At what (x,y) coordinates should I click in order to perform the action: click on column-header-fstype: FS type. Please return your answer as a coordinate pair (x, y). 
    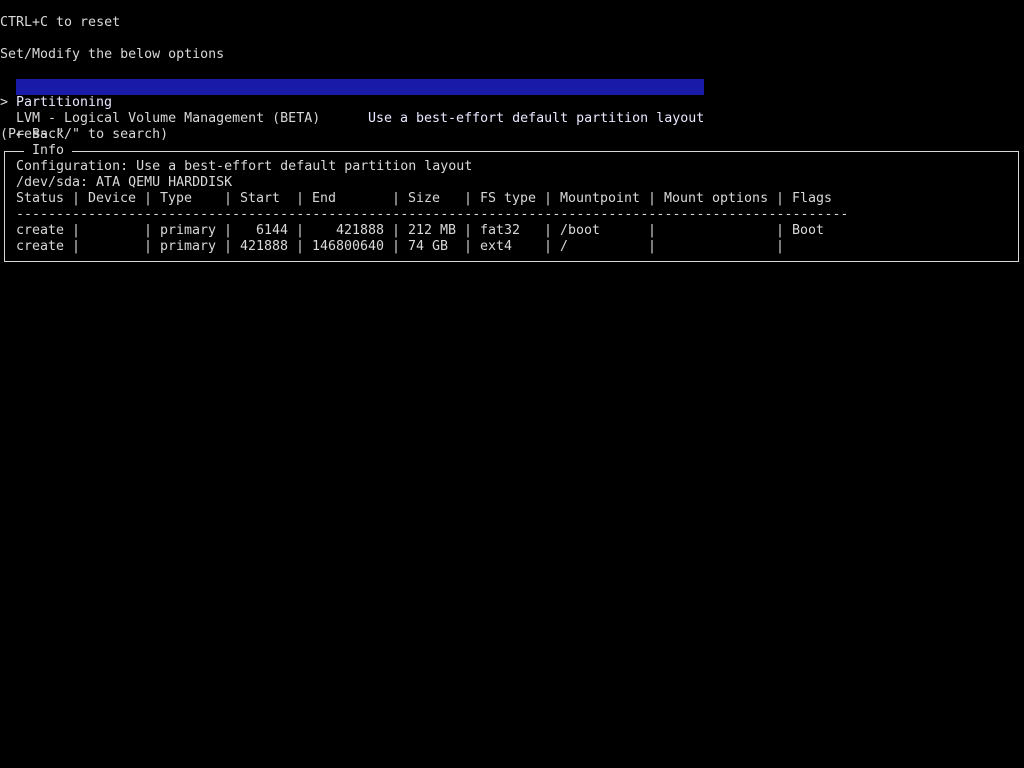
    Looking at the image, I should click on (508, 198).